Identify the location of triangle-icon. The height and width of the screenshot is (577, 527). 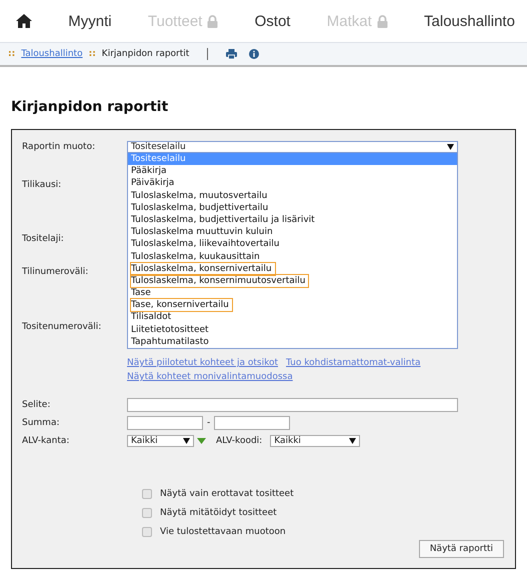
(201, 441).